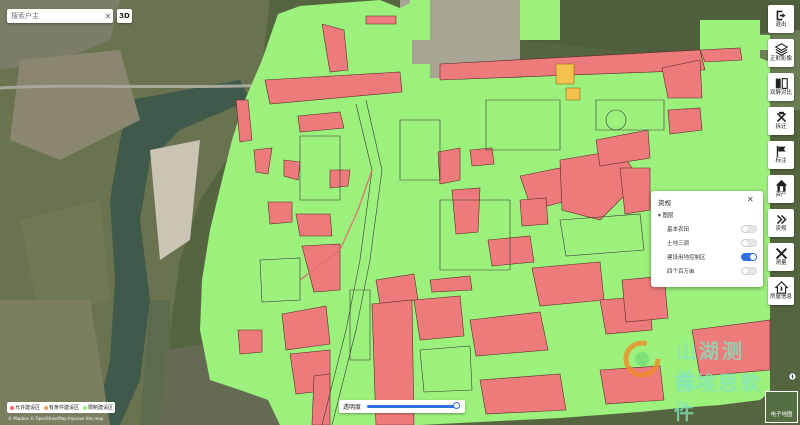 The image size is (800, 425). Describe the element at coordinates (98, 407) in the screenshot. I see `legend-item: 限制建设区` at that location.